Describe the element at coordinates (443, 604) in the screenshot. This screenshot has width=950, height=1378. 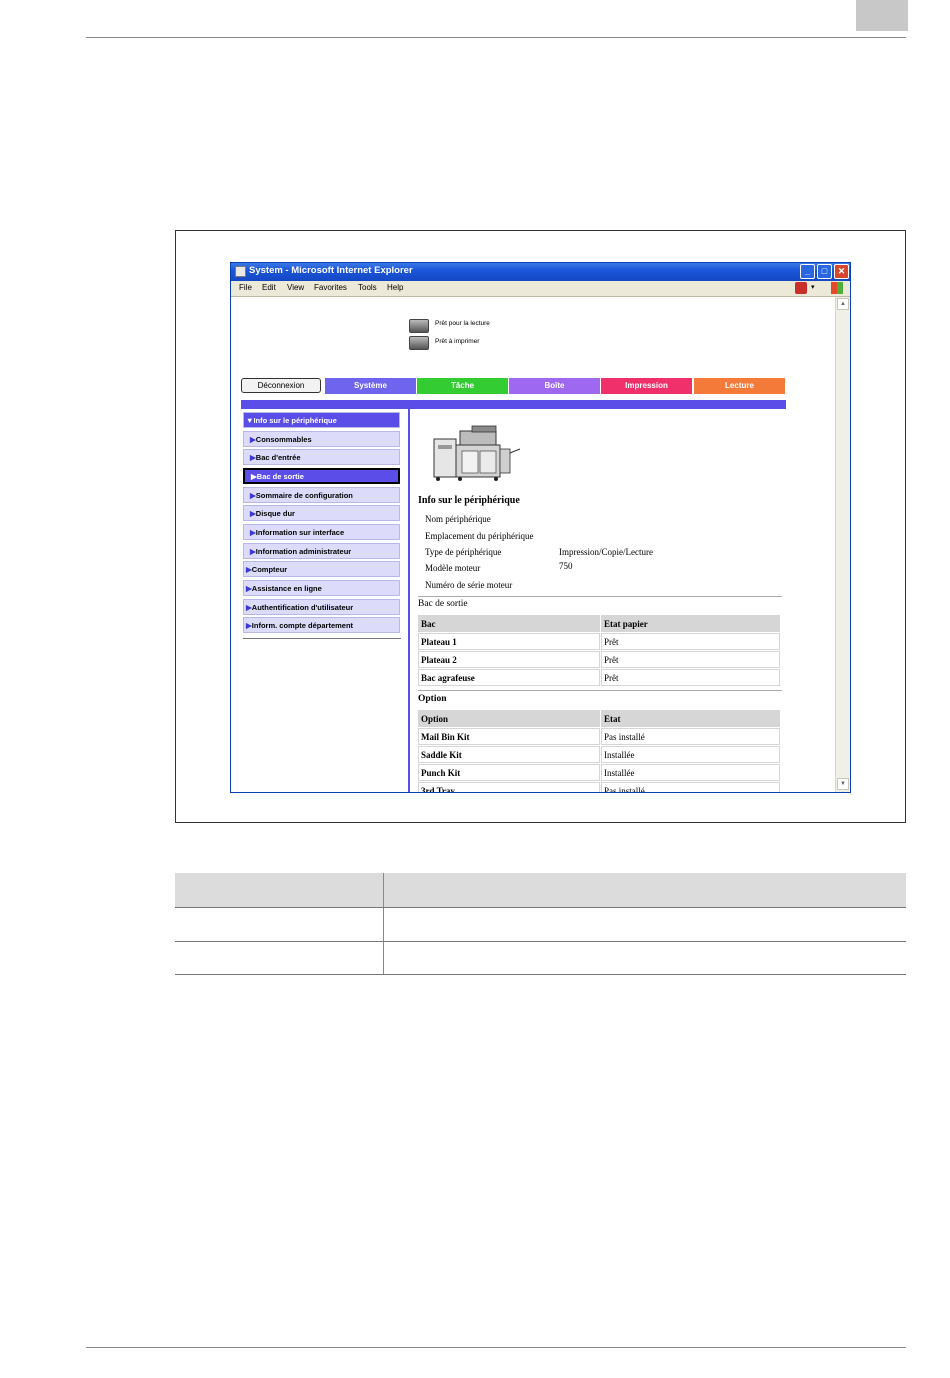
I see `output-tray-title: Bac de sortie` at that location.